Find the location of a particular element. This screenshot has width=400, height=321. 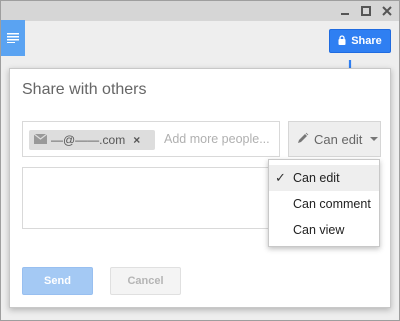

maximize-icon is located at coordinates (366, 11).